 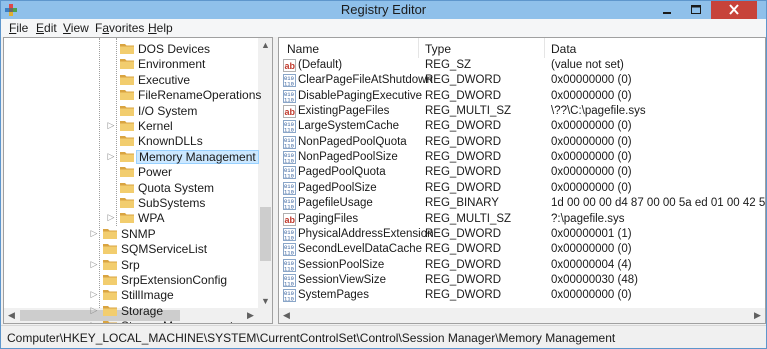 What do you see at coordinates (155, 172) in the screenshot?
I see `tree-item-label: Power` at bounding box center [155, 172].